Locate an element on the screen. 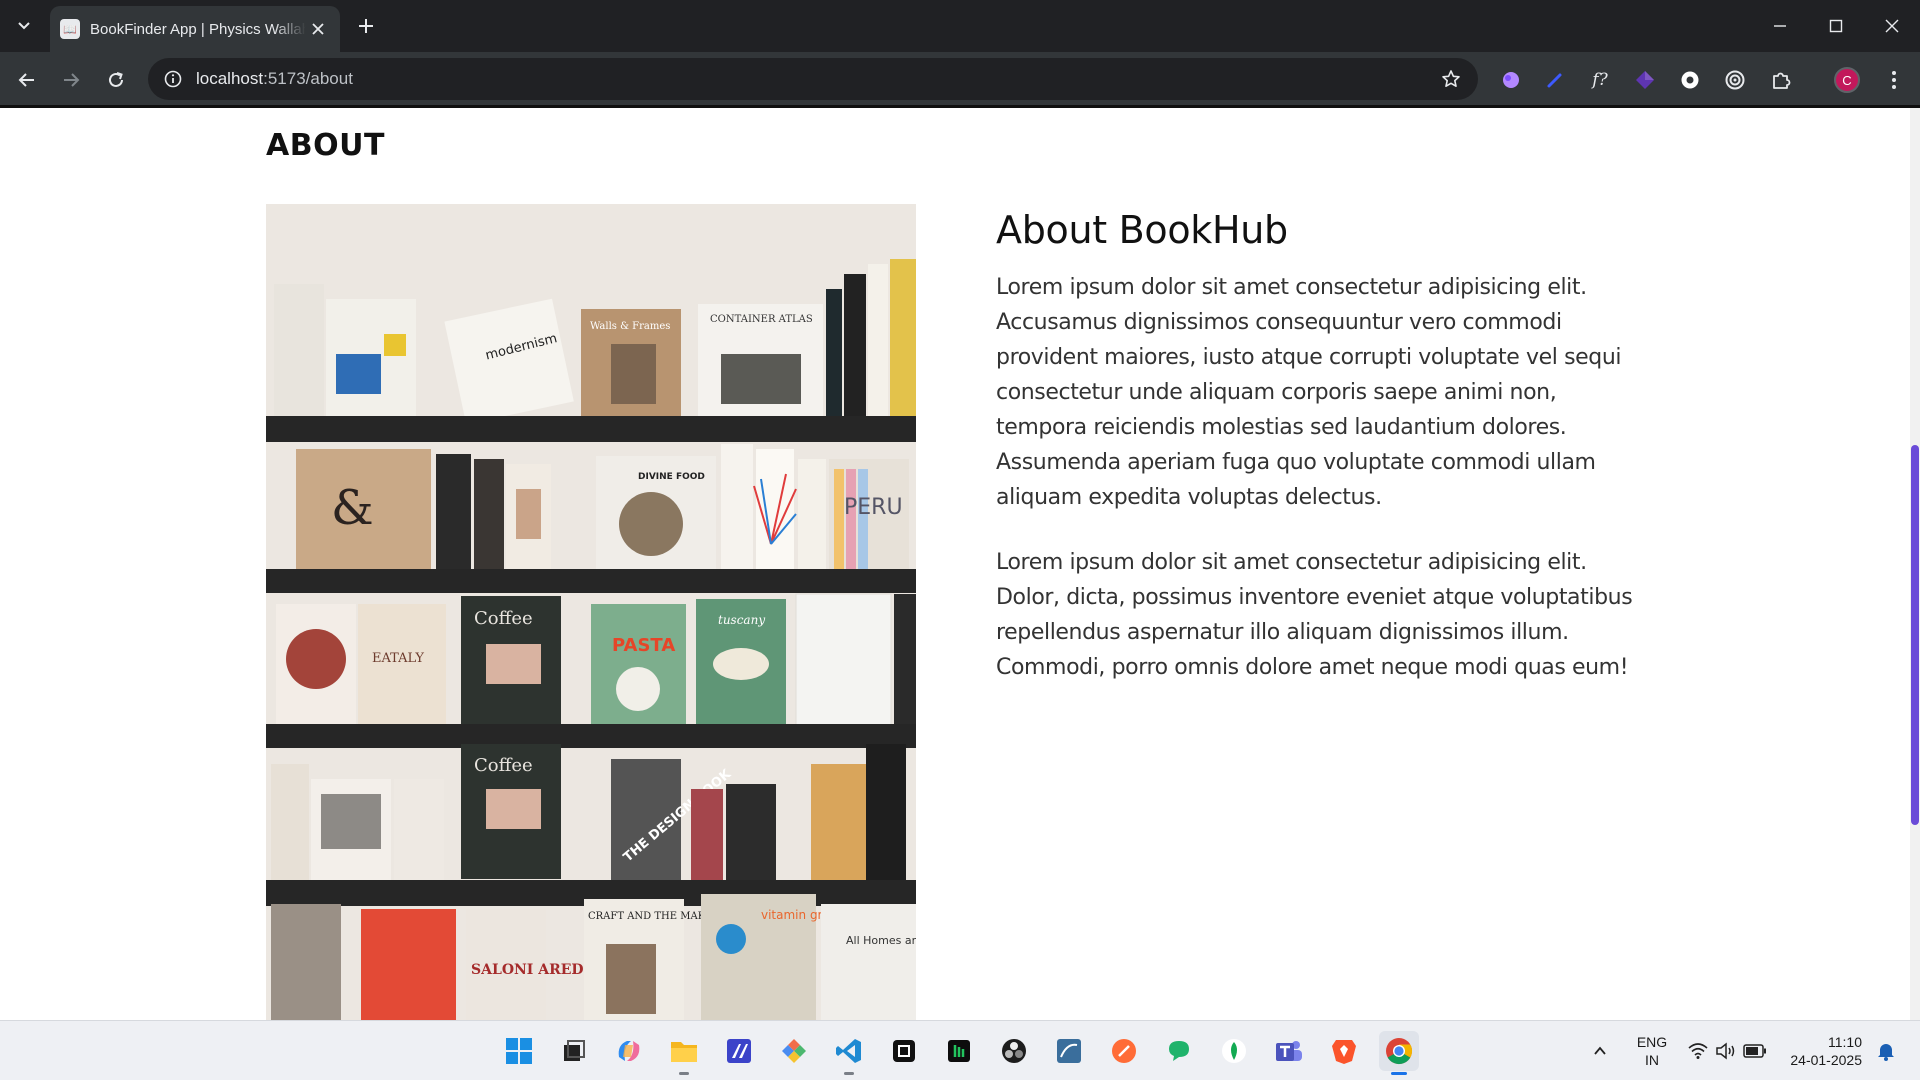 The height and width of the screenshot is (1080, 1920). region-code: IN is located at coordinates (1652, 1060).